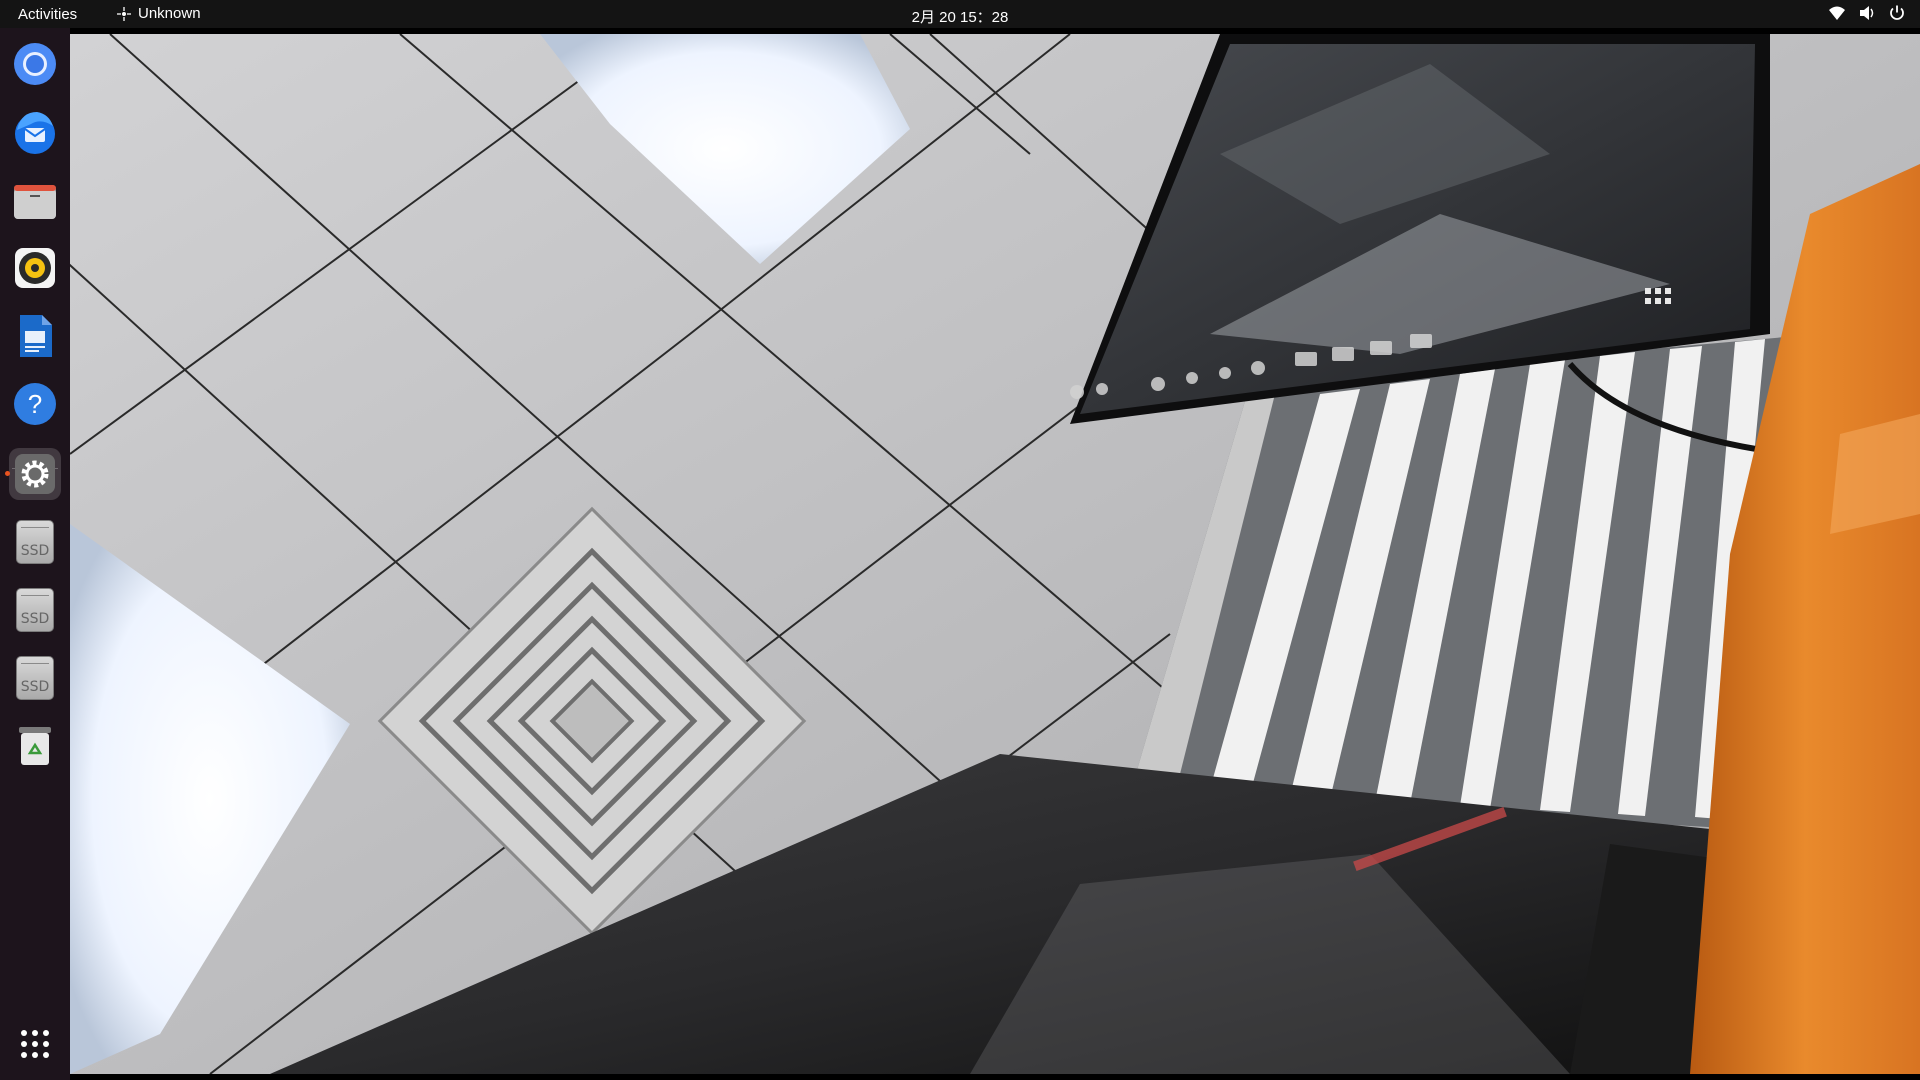 Image resolution: width=1920 pixels, height=1080 pixels. I want to click on dock-ssd-drive-2: SSD, so click(35, 610).